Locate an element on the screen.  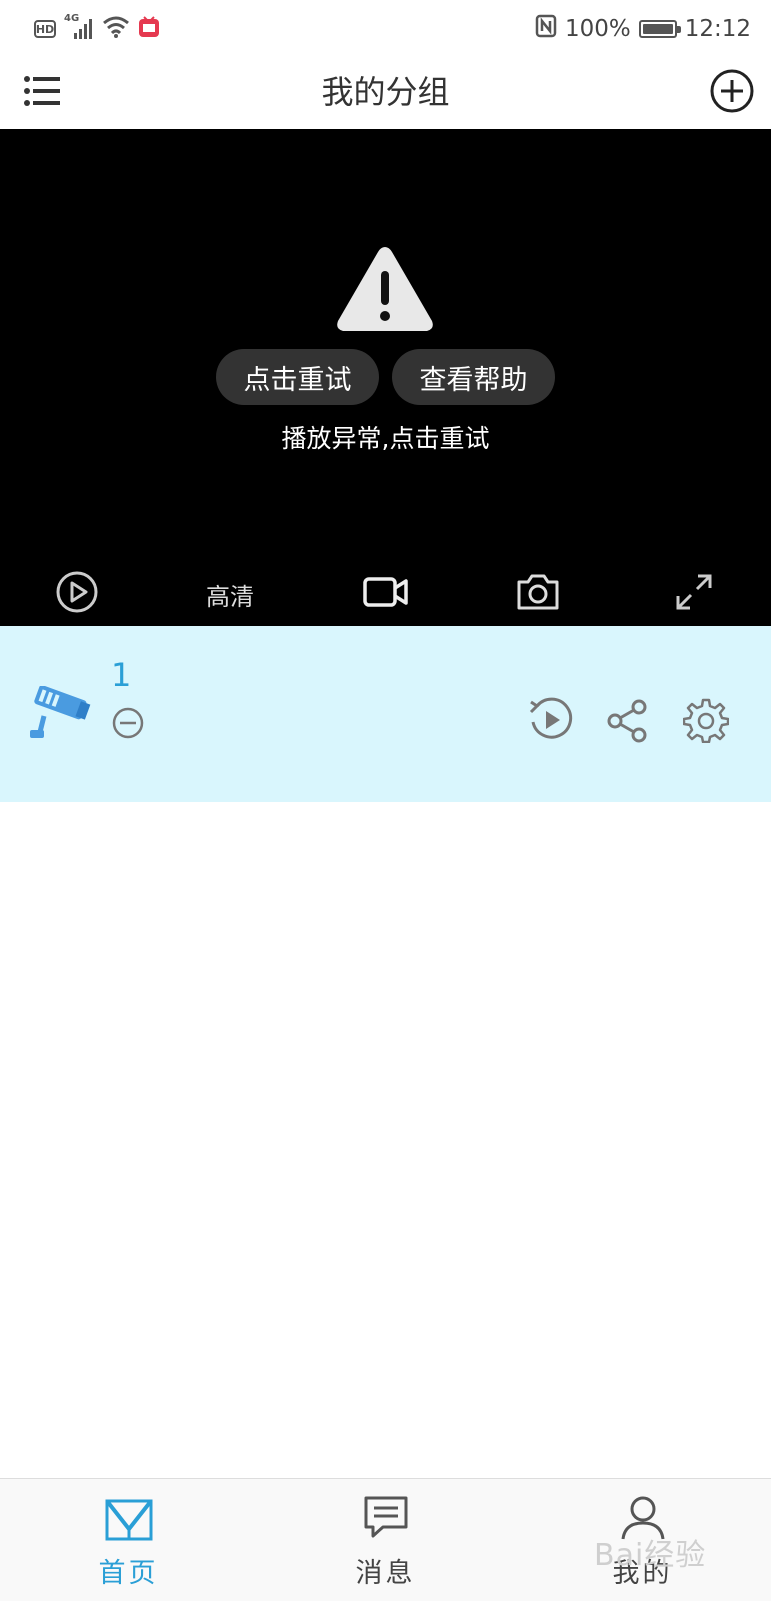
retry-button: 点击重试 is located at coordinates (297, 377).